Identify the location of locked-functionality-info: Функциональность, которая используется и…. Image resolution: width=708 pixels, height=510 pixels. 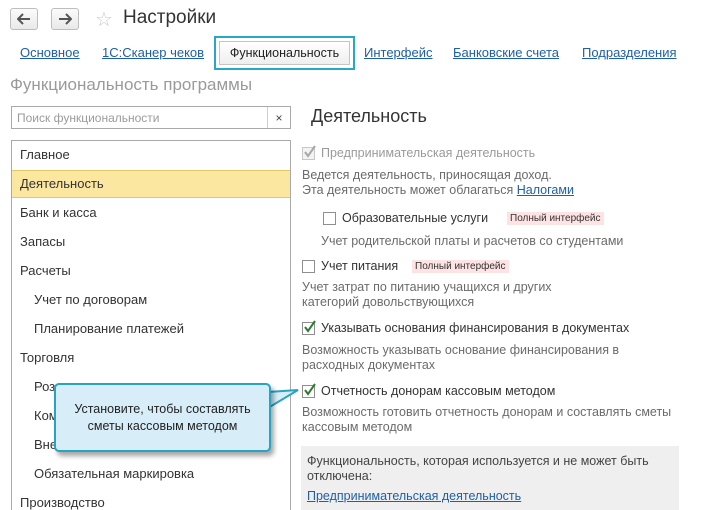
(490, 478).